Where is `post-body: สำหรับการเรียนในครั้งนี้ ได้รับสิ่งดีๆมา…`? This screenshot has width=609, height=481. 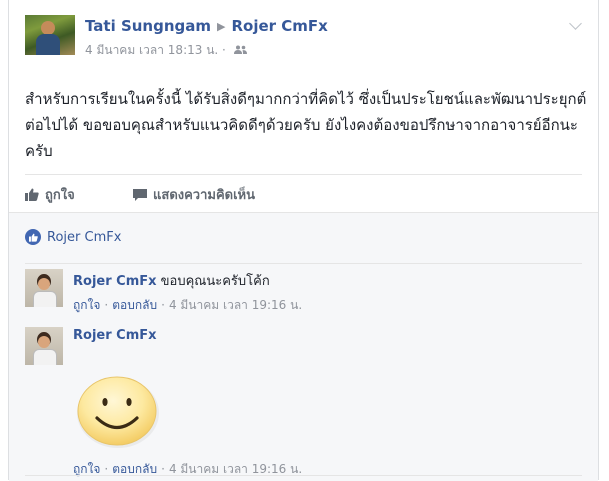
post-body: สำหรับการเรียนในครั้งนี้ ได้รับสิ่งดีๆมา… is located at coordinates (306, 125).